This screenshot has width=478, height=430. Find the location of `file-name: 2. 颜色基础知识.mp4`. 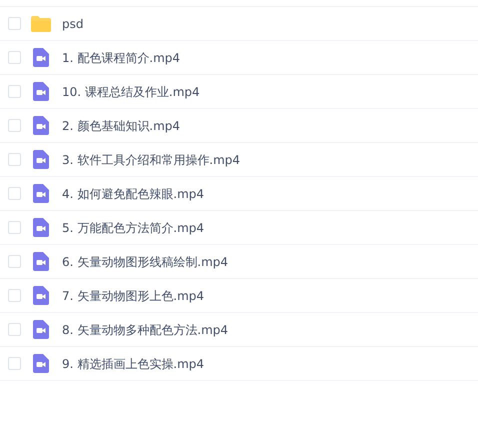

file-name: 2. 颜色基础知识.mp4 is located at coordinates (121, 125).